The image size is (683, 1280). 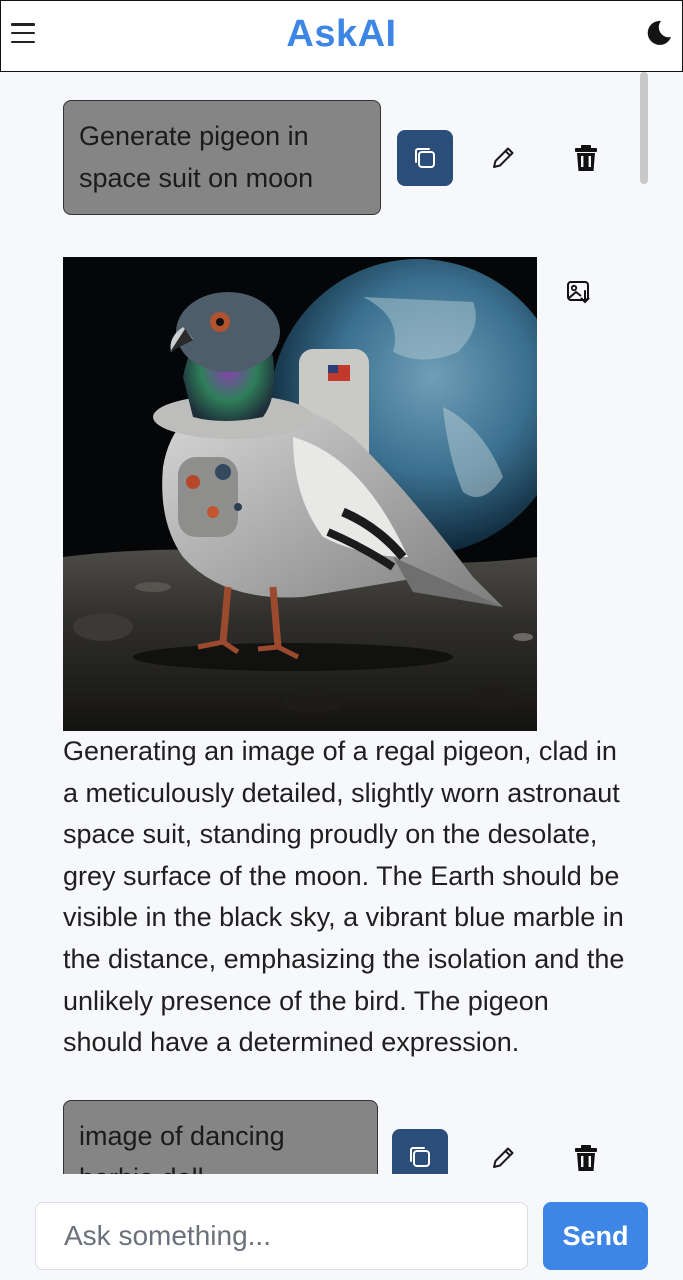 I want to click on moon-icon, so click(x=659, y=33).